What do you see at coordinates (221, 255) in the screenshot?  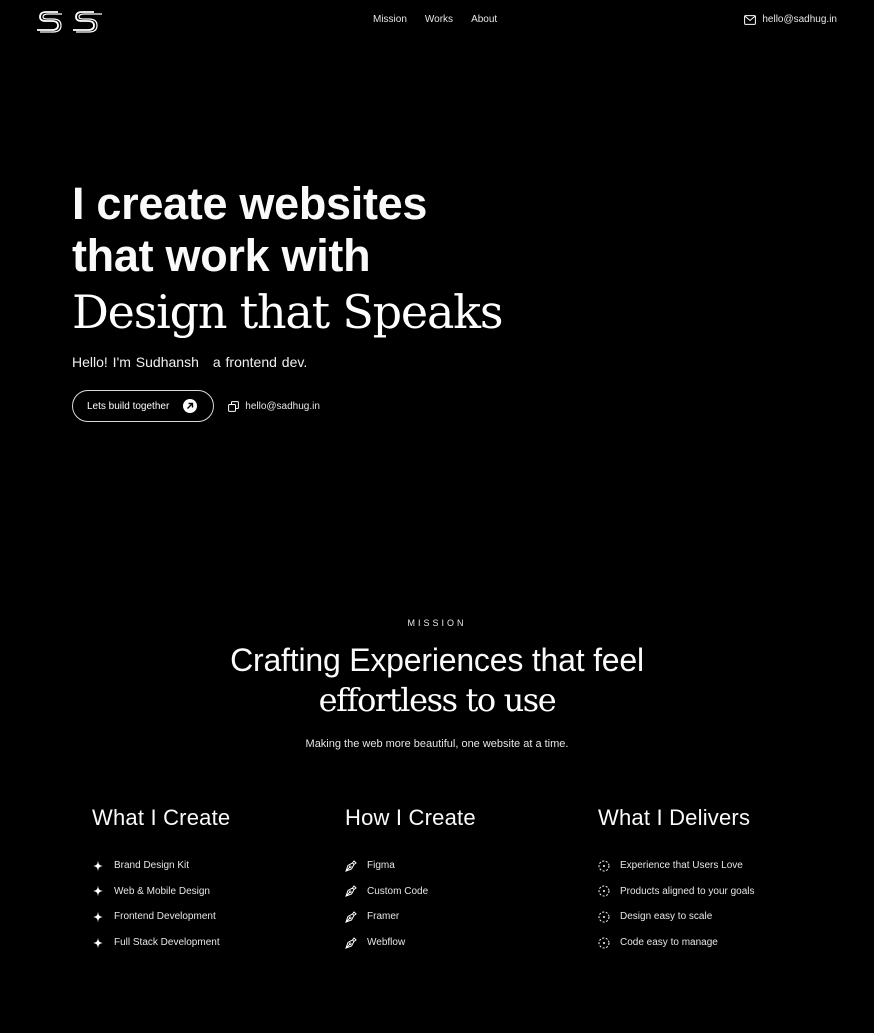 I see `hero-line-2: that work with` at bounding box center [221, 255].